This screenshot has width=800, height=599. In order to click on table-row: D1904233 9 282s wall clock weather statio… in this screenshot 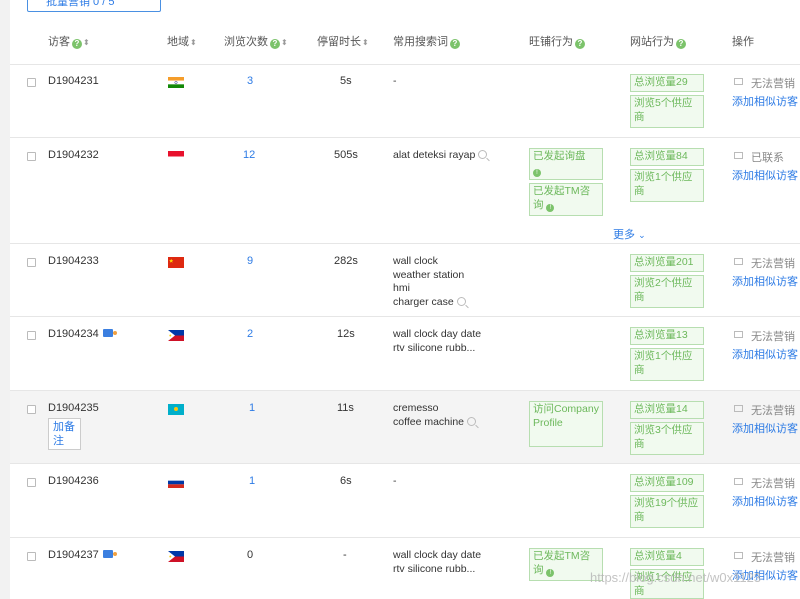, I will do `click(405, 280)`.